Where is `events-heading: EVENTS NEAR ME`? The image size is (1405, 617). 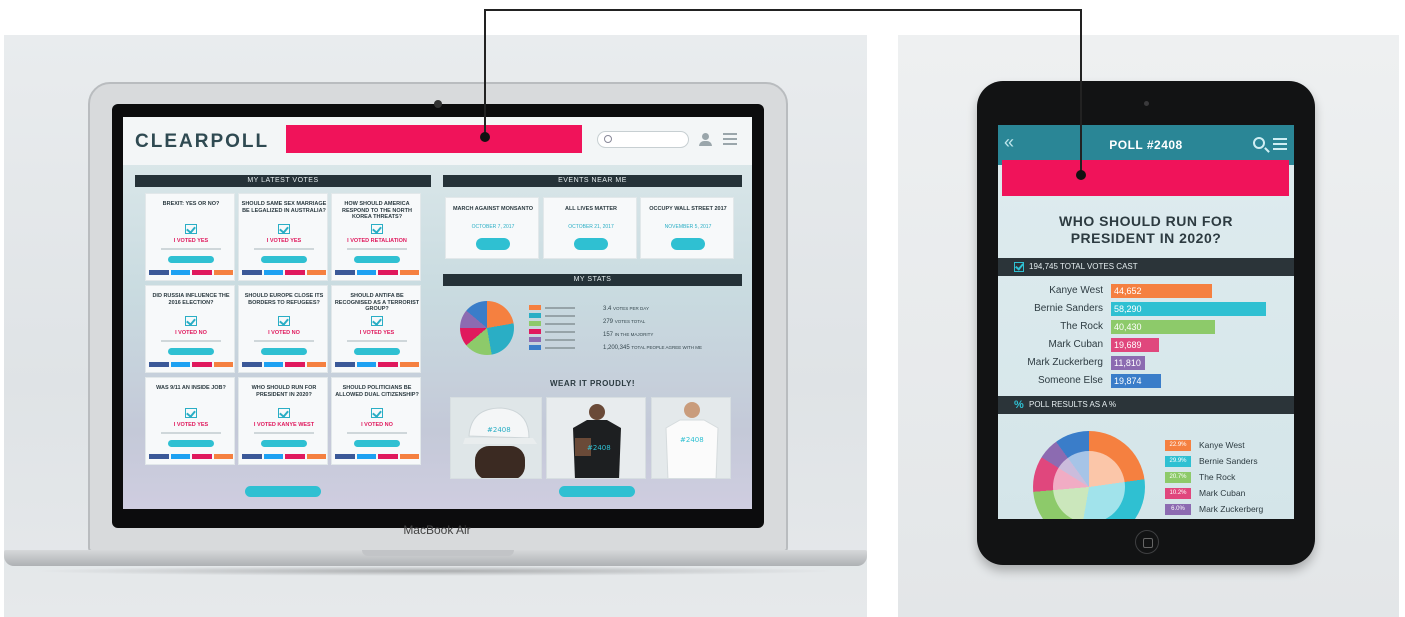 events-heading: EVENTS NEAR ME is located at coordinates (592, 181).